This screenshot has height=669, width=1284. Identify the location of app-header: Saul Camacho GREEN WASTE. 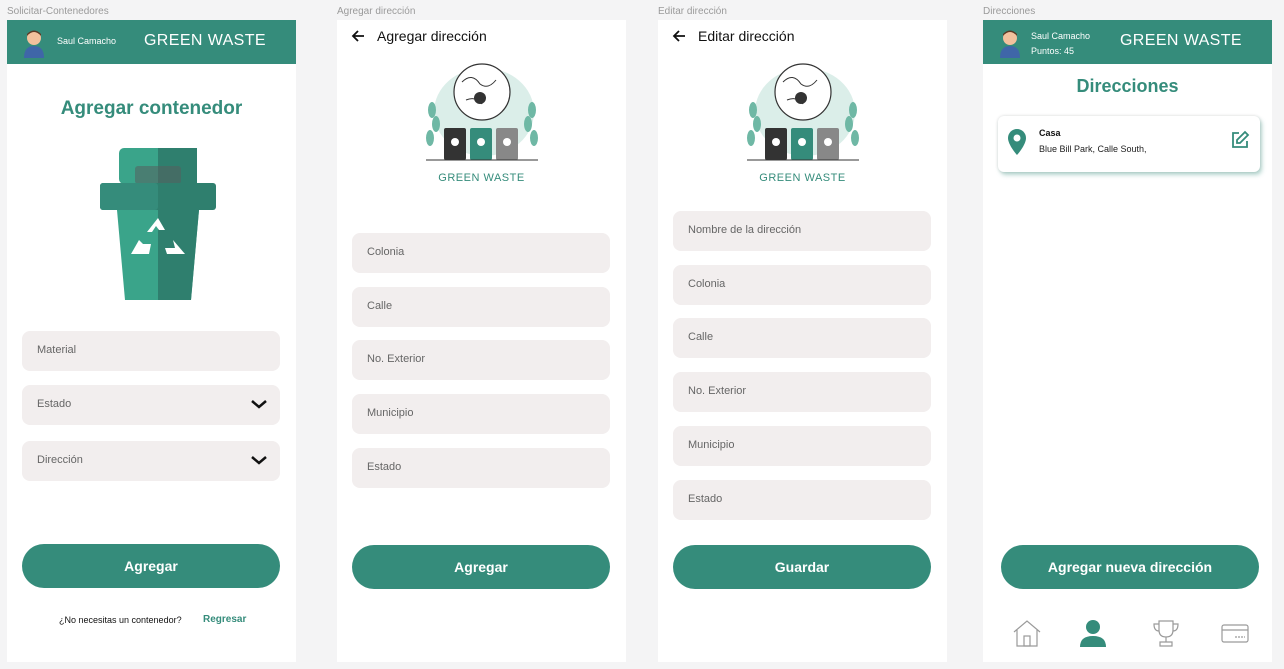
(151, 42).